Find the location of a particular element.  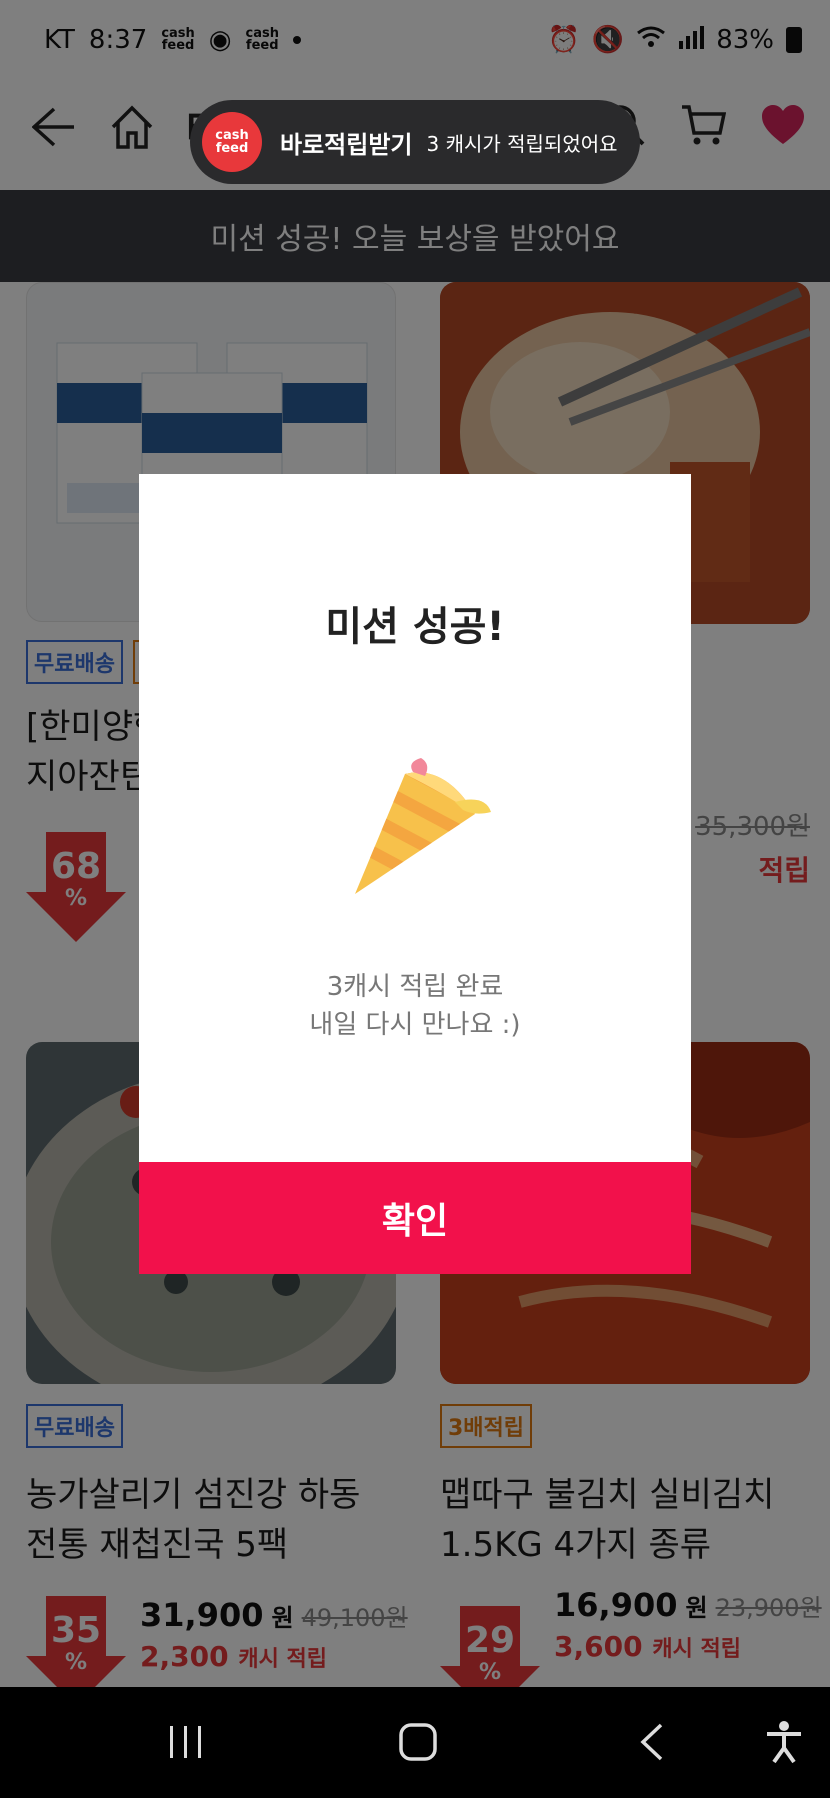

party-popper-icon is located at coordinates (415, 829).